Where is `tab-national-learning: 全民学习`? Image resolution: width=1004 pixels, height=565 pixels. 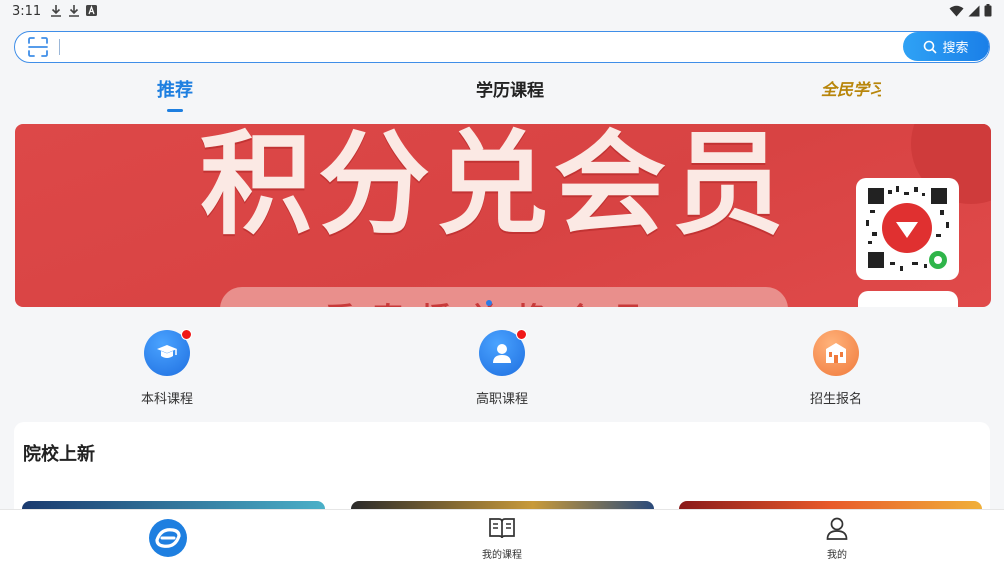 tab-national-learning: 全民学习 is located at coordinates (852, 91).